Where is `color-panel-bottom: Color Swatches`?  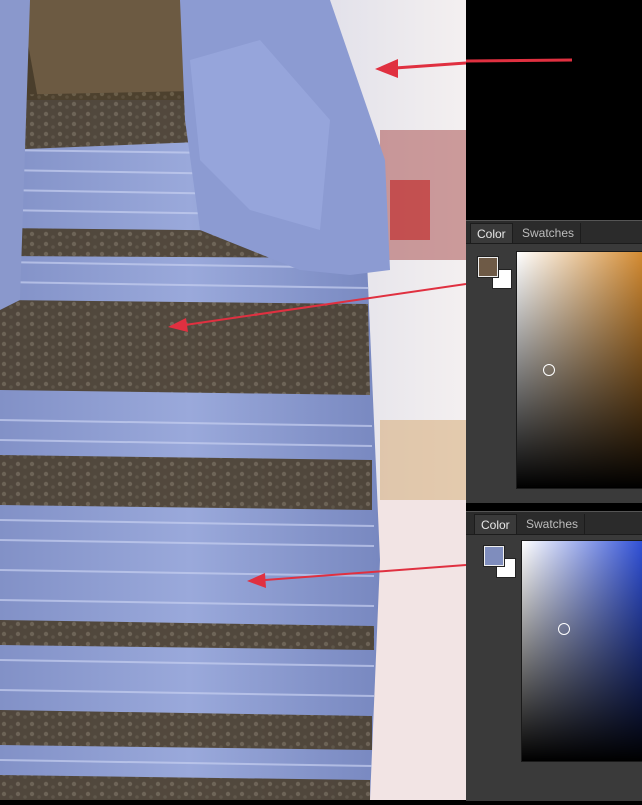
color-panel-bottom: Color Swatches is located at coordinates (554, 656).